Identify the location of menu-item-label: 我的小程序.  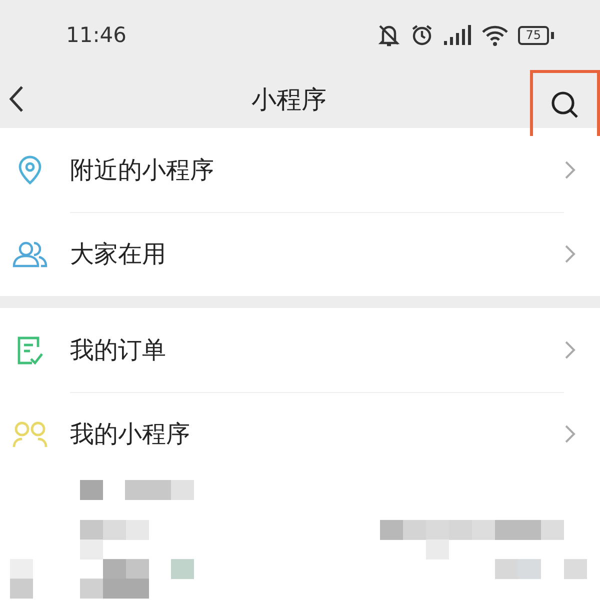
(130, 434).